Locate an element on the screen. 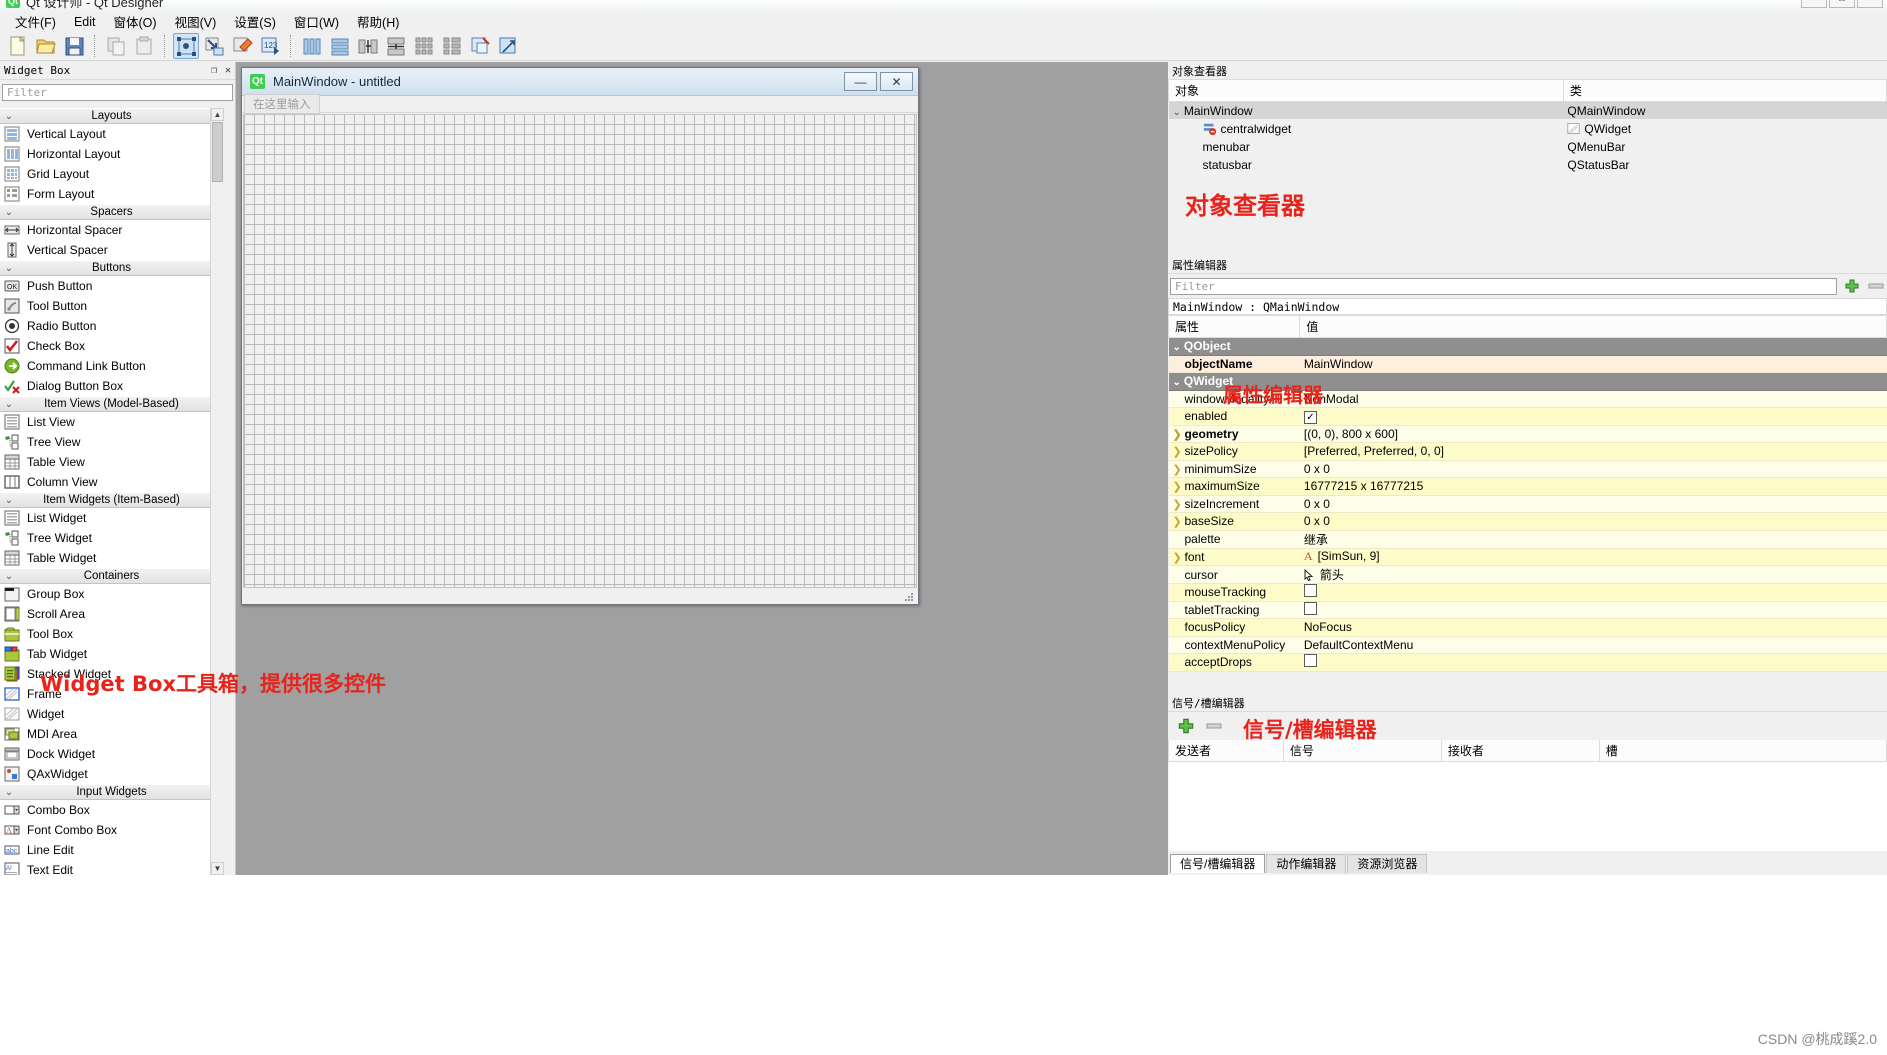 The width and height of the screenshot is (1887, 1055). property-row-cursor: cursor 箭头 is located at coordinates (1527, 574).